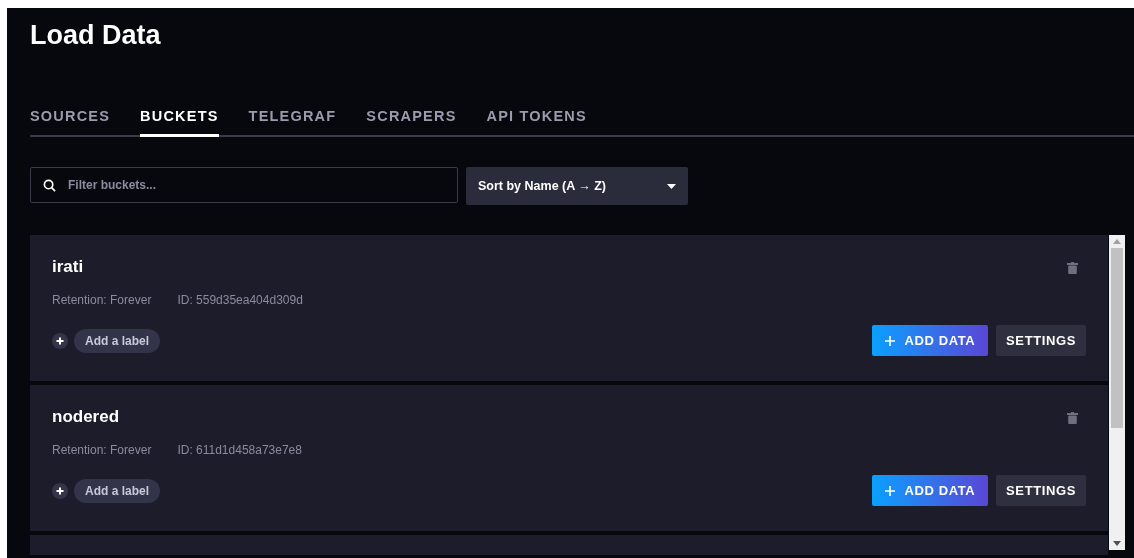 This screenshot has width=1134, height=558. I want to click on tab: SCRAPERS, so click(411, 119).